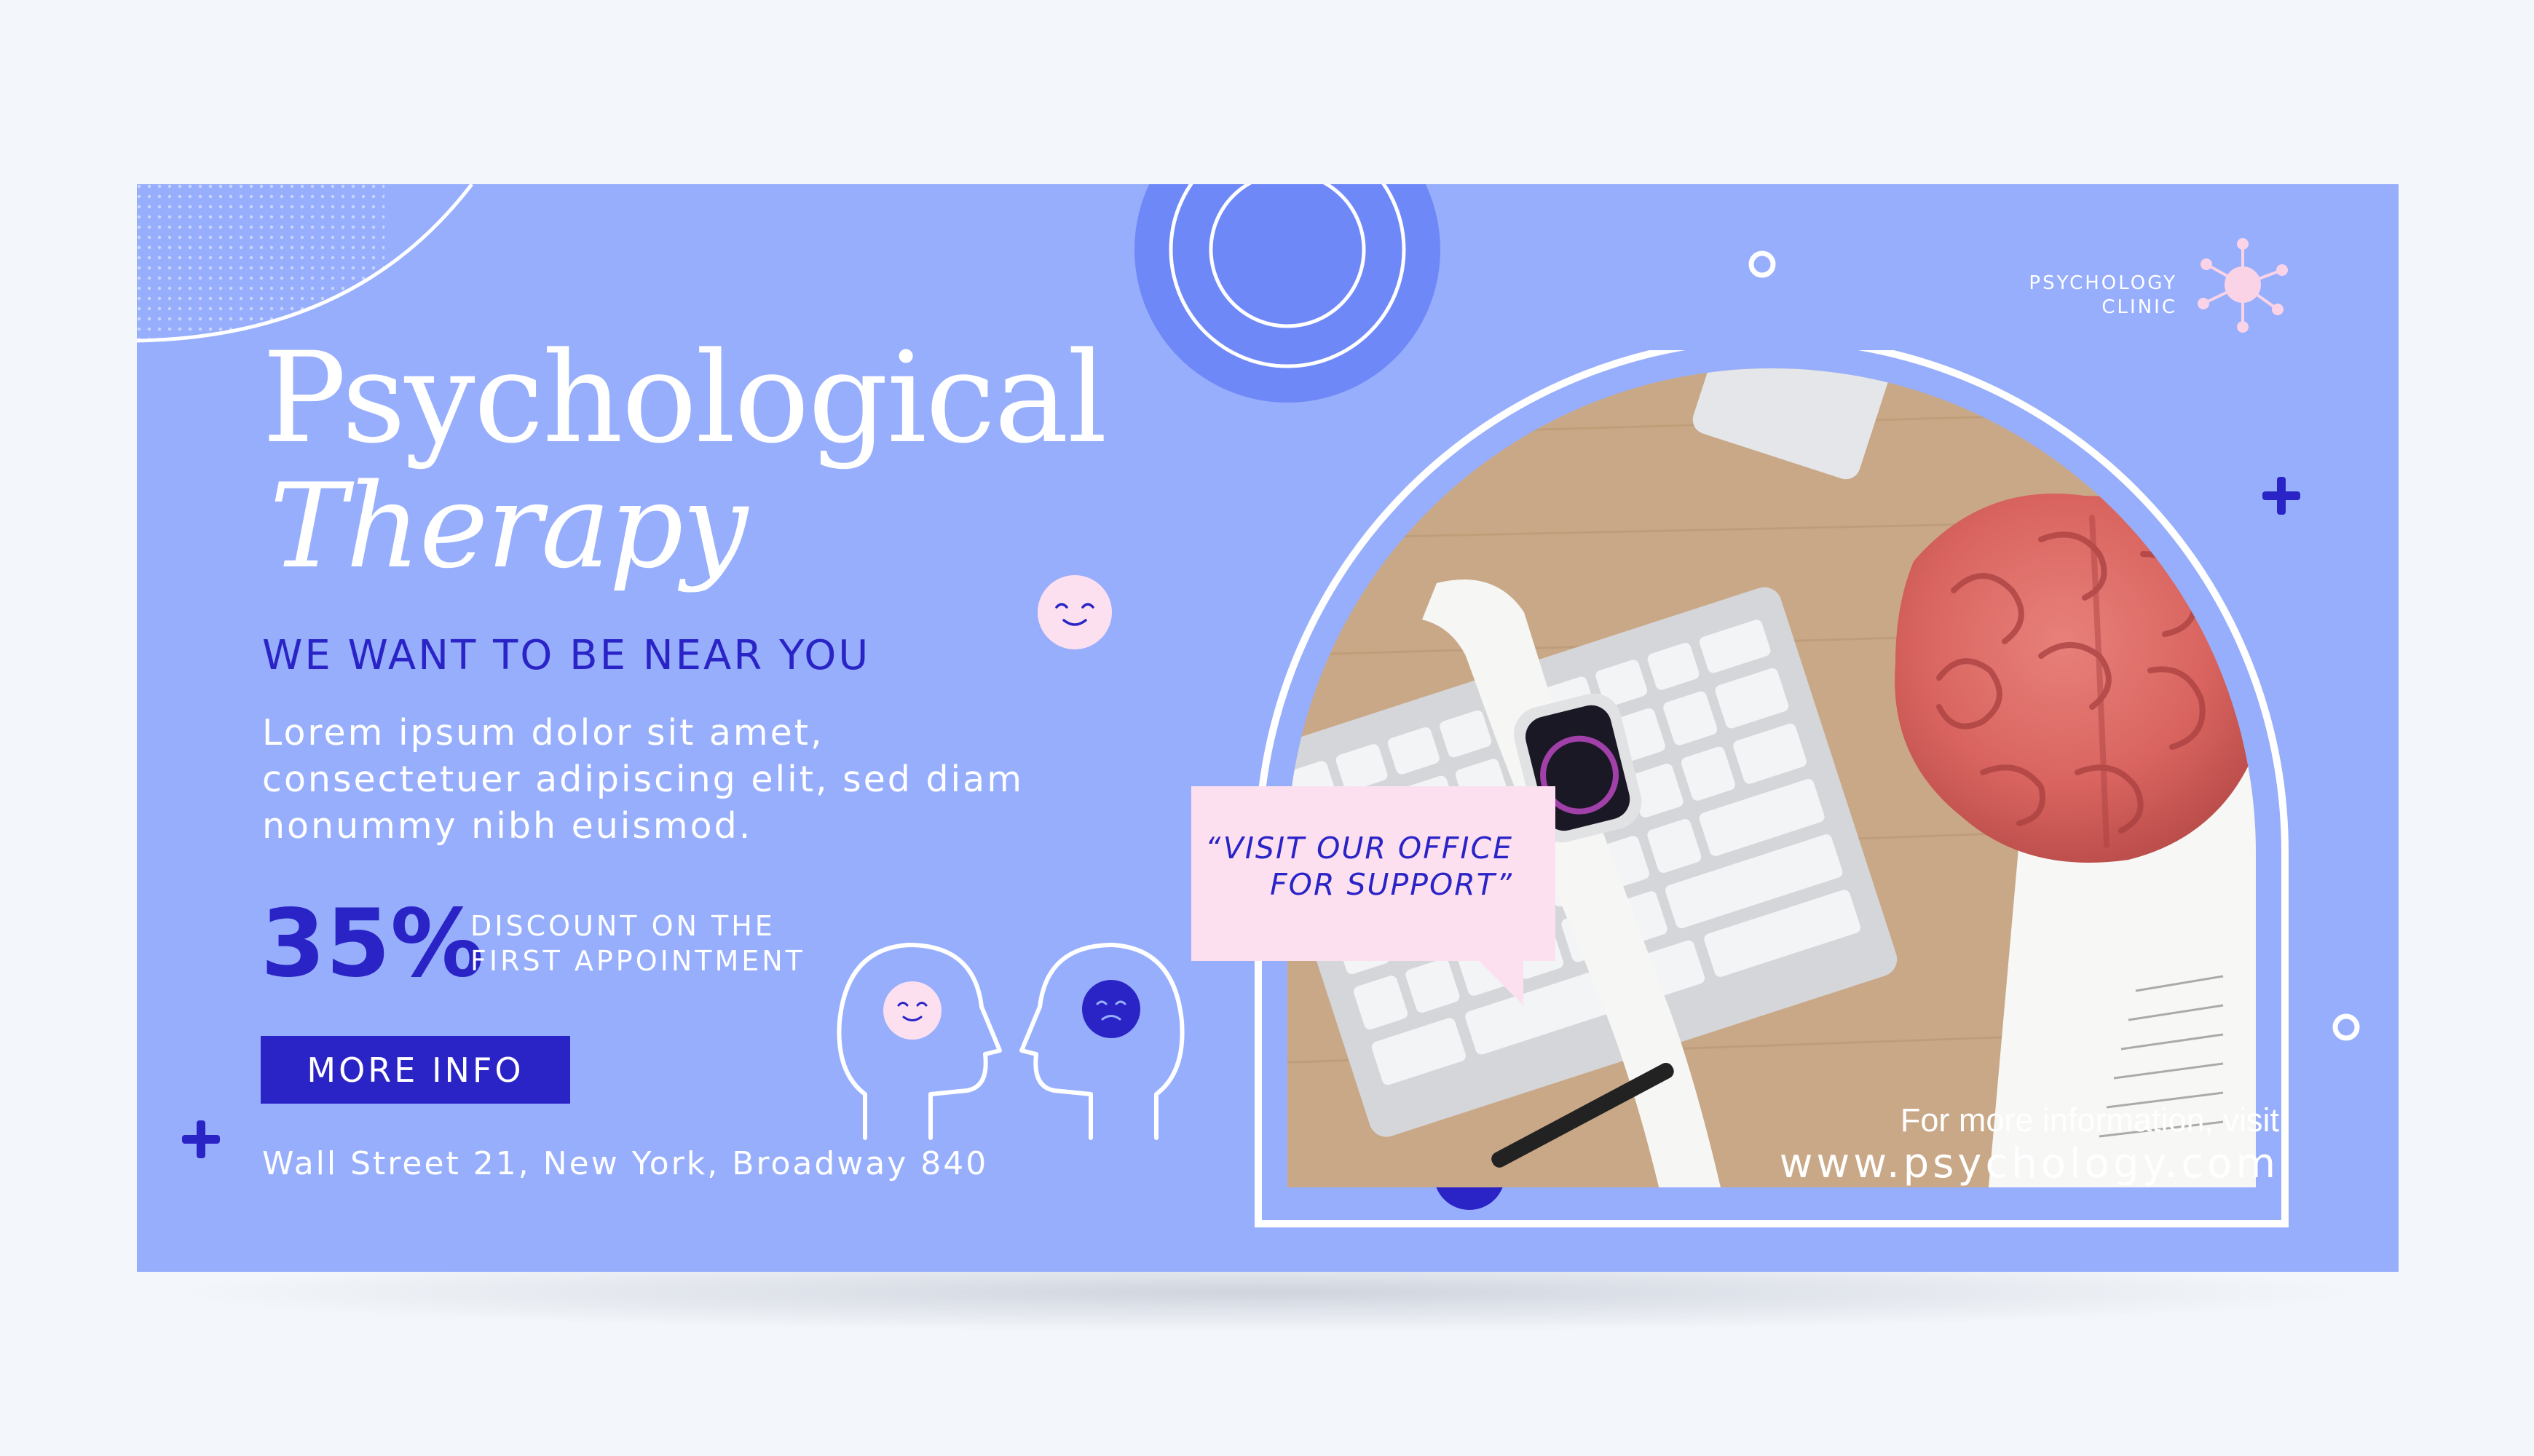  I want to click on quote-line-1: “VISIT OUR OFFICE, so click(1359, 848).